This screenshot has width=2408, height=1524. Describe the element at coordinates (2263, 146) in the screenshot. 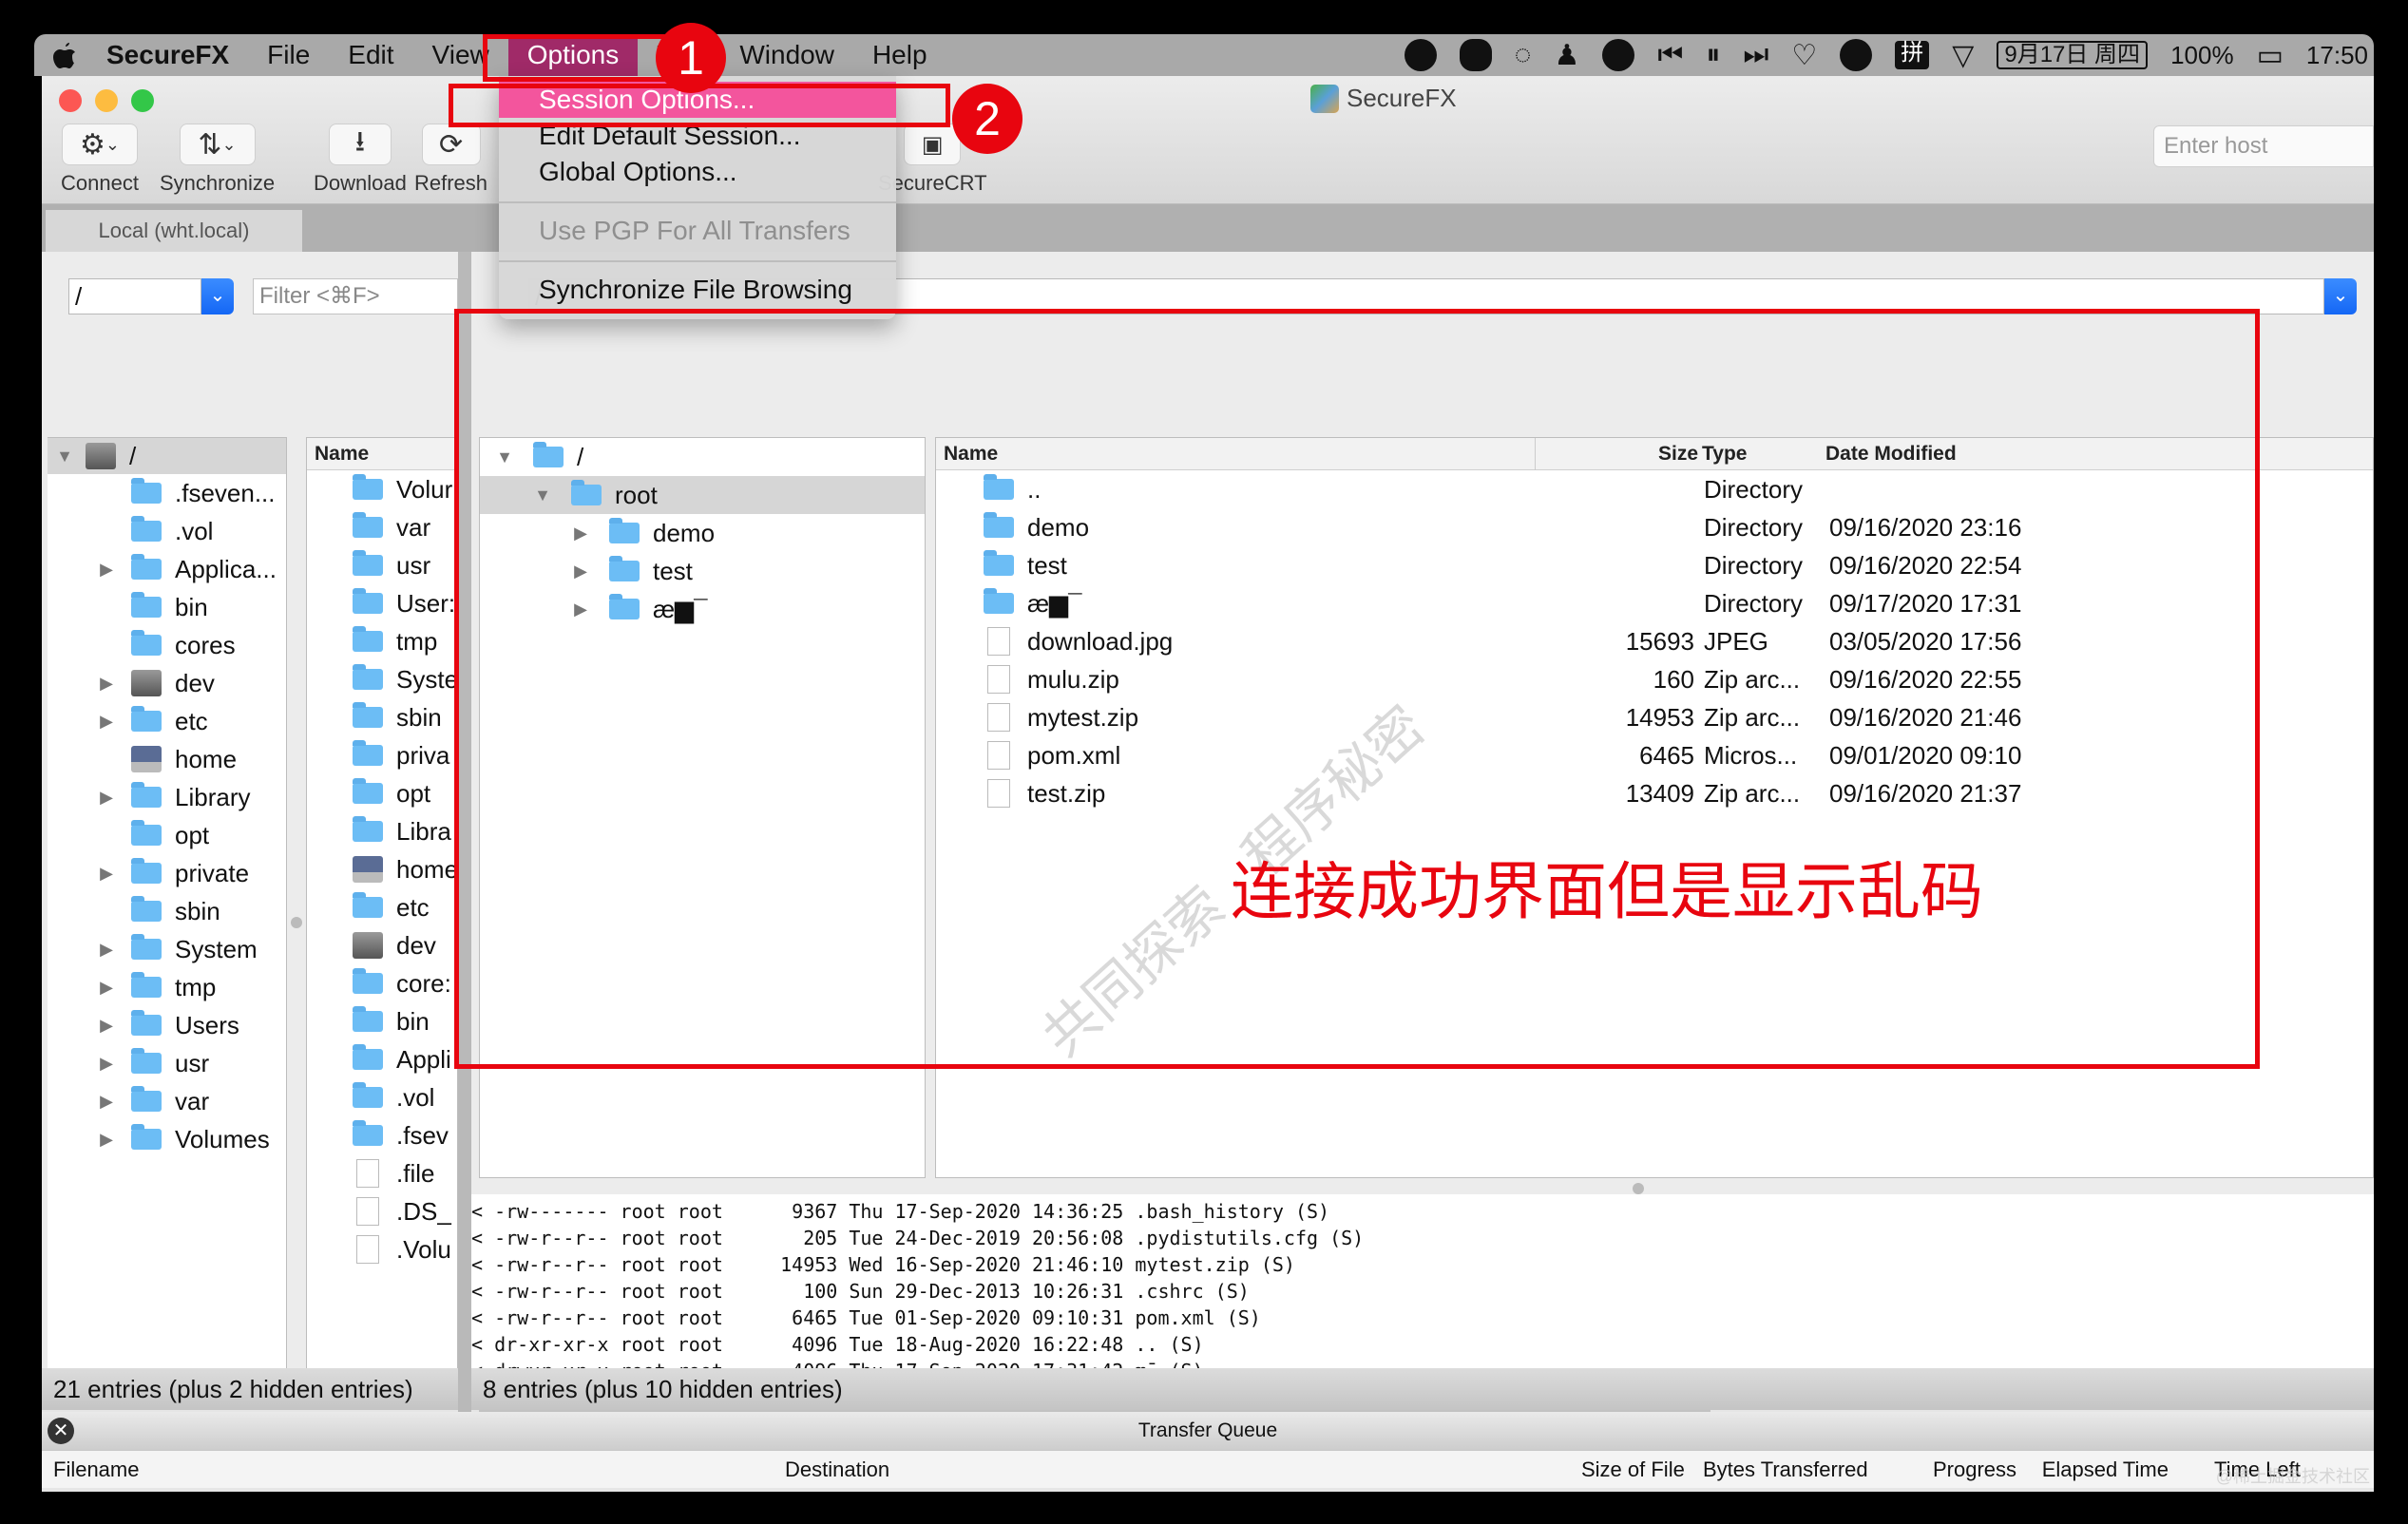

I see `host-input: Enter host` at that location.